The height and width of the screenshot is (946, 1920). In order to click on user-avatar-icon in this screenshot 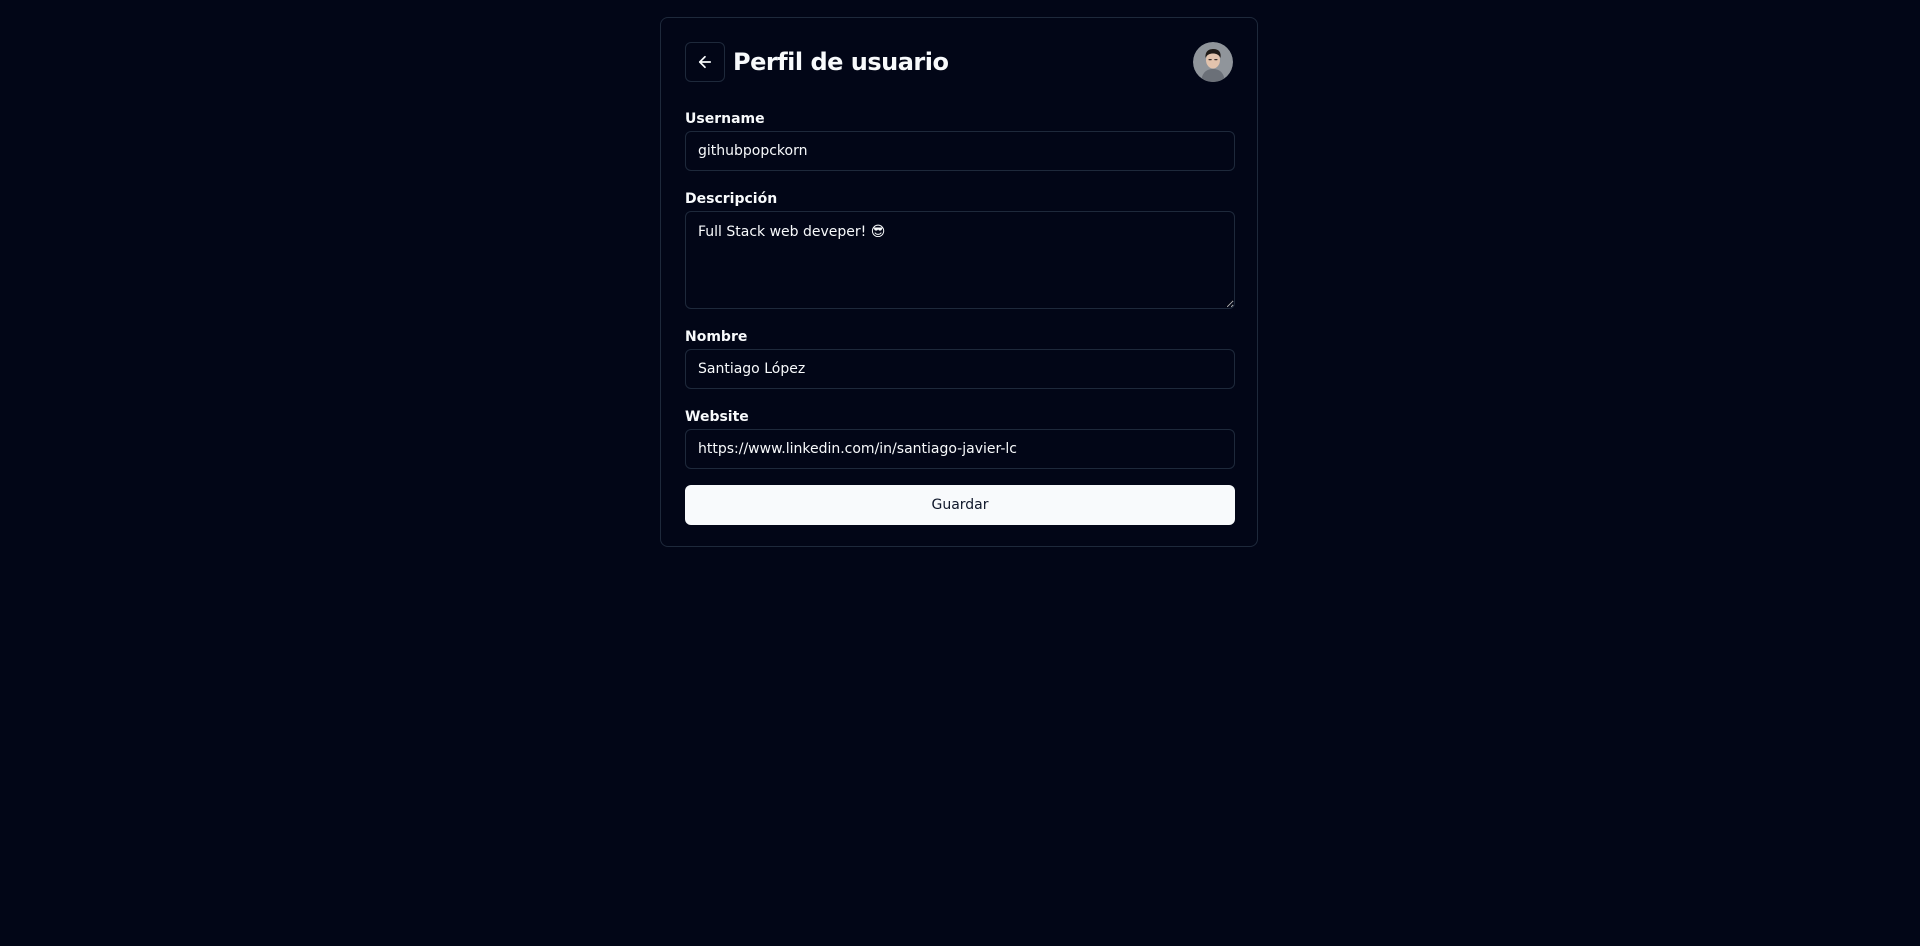, I will do `click(1213, 62)`.